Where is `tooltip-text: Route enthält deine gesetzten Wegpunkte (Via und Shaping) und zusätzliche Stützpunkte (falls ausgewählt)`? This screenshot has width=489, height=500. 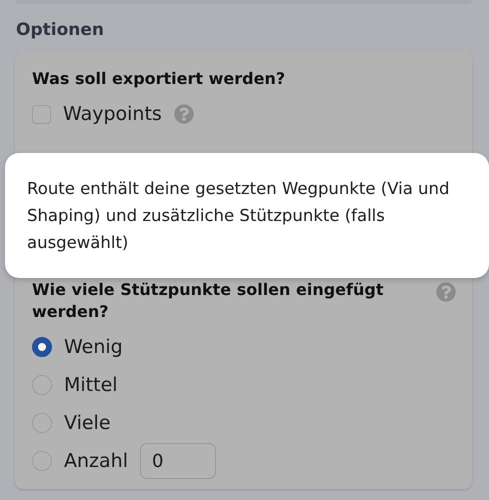
tooltip-text: Route enthält deine gesetzten Wegpunkte (Via und Shaping) und zusätzliche Stützpunkte (falls ausgewählt) is located at coordinates (238, 216).